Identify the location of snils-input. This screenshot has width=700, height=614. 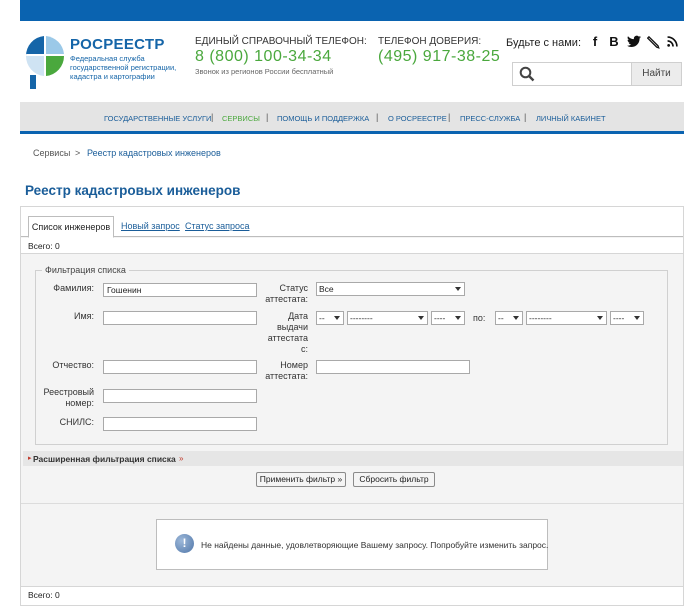
(180, 424).